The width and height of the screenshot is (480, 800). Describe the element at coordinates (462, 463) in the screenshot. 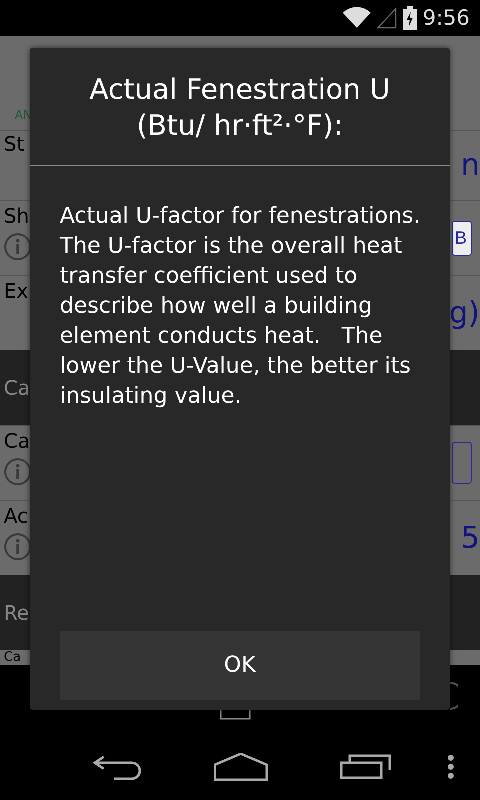

I see `input-field` at that location.